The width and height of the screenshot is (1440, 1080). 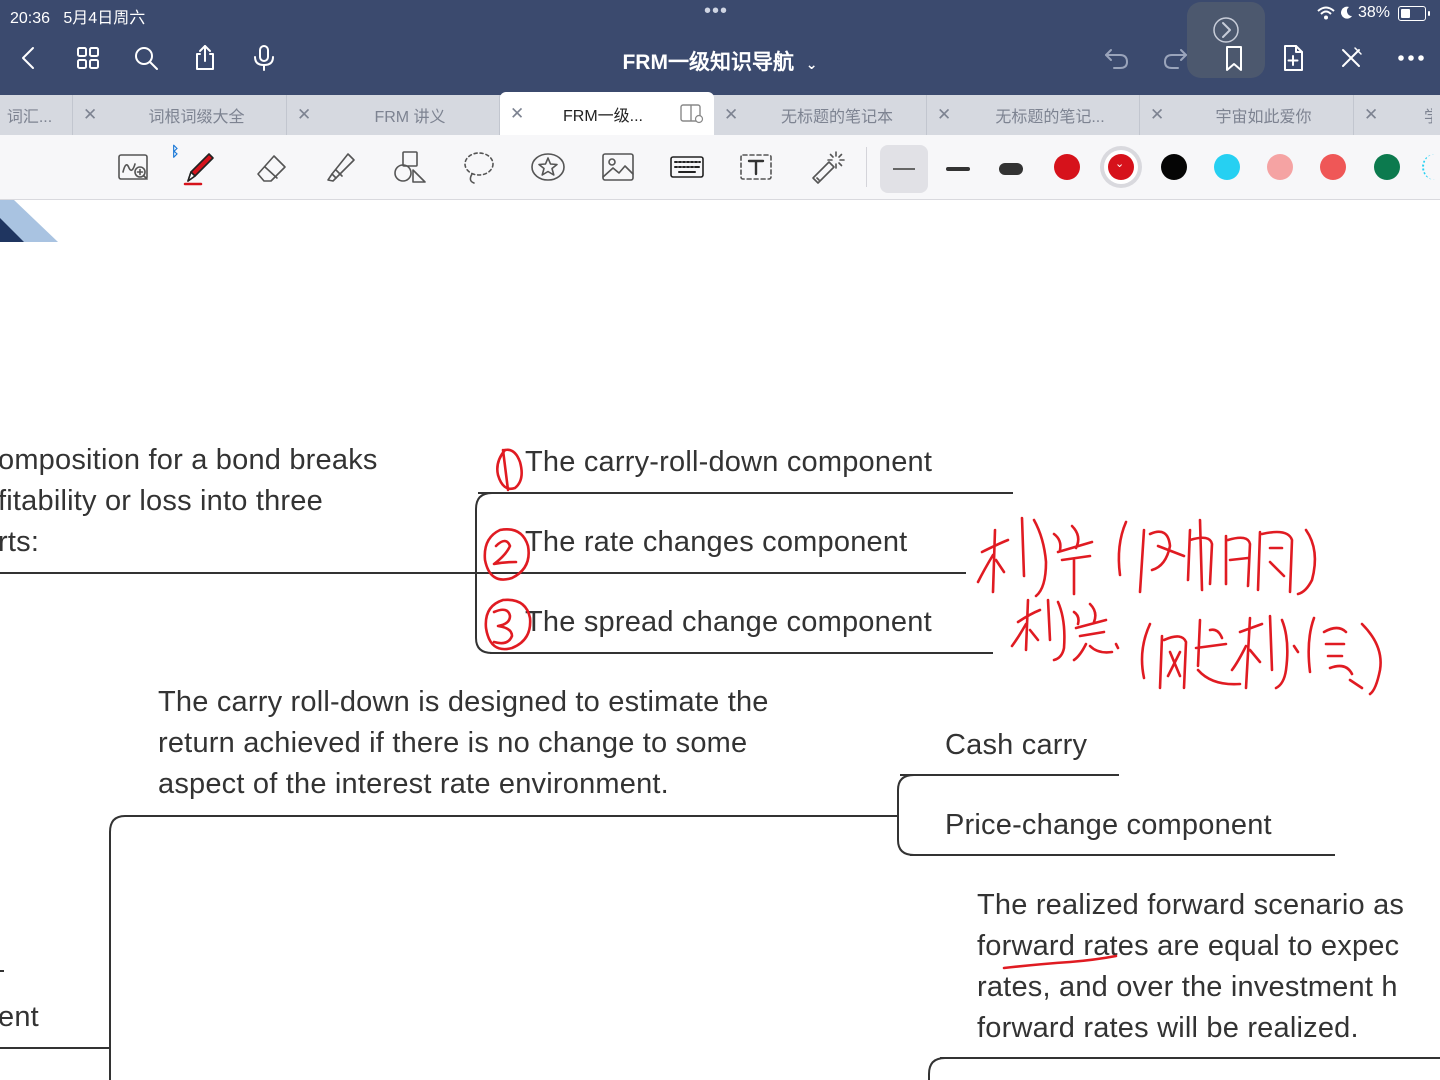 I want to click on tab-untitled-notebook: ✕ 无标题的笔记本, so click(x=820, y=115).